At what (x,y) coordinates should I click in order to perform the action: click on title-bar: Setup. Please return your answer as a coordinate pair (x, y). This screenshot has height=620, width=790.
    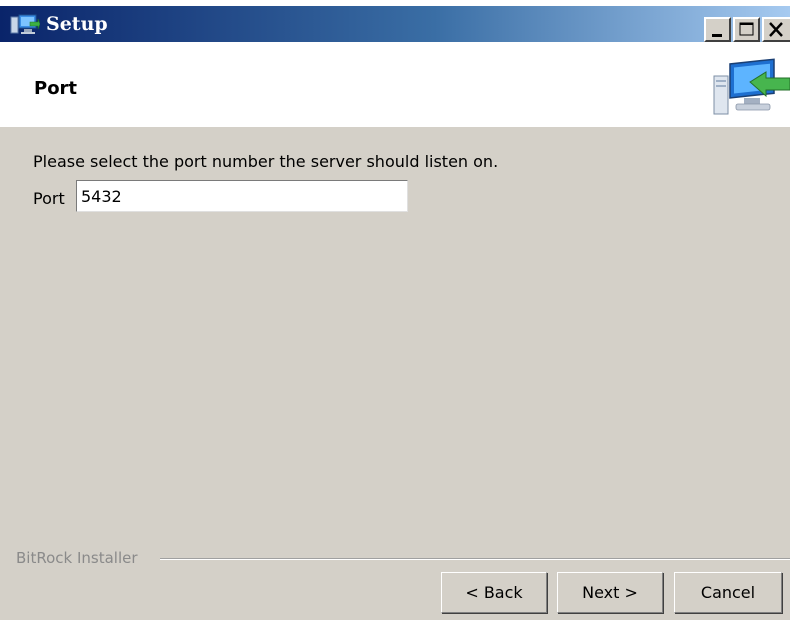
    Looking at the image, I should click on (395, 24).